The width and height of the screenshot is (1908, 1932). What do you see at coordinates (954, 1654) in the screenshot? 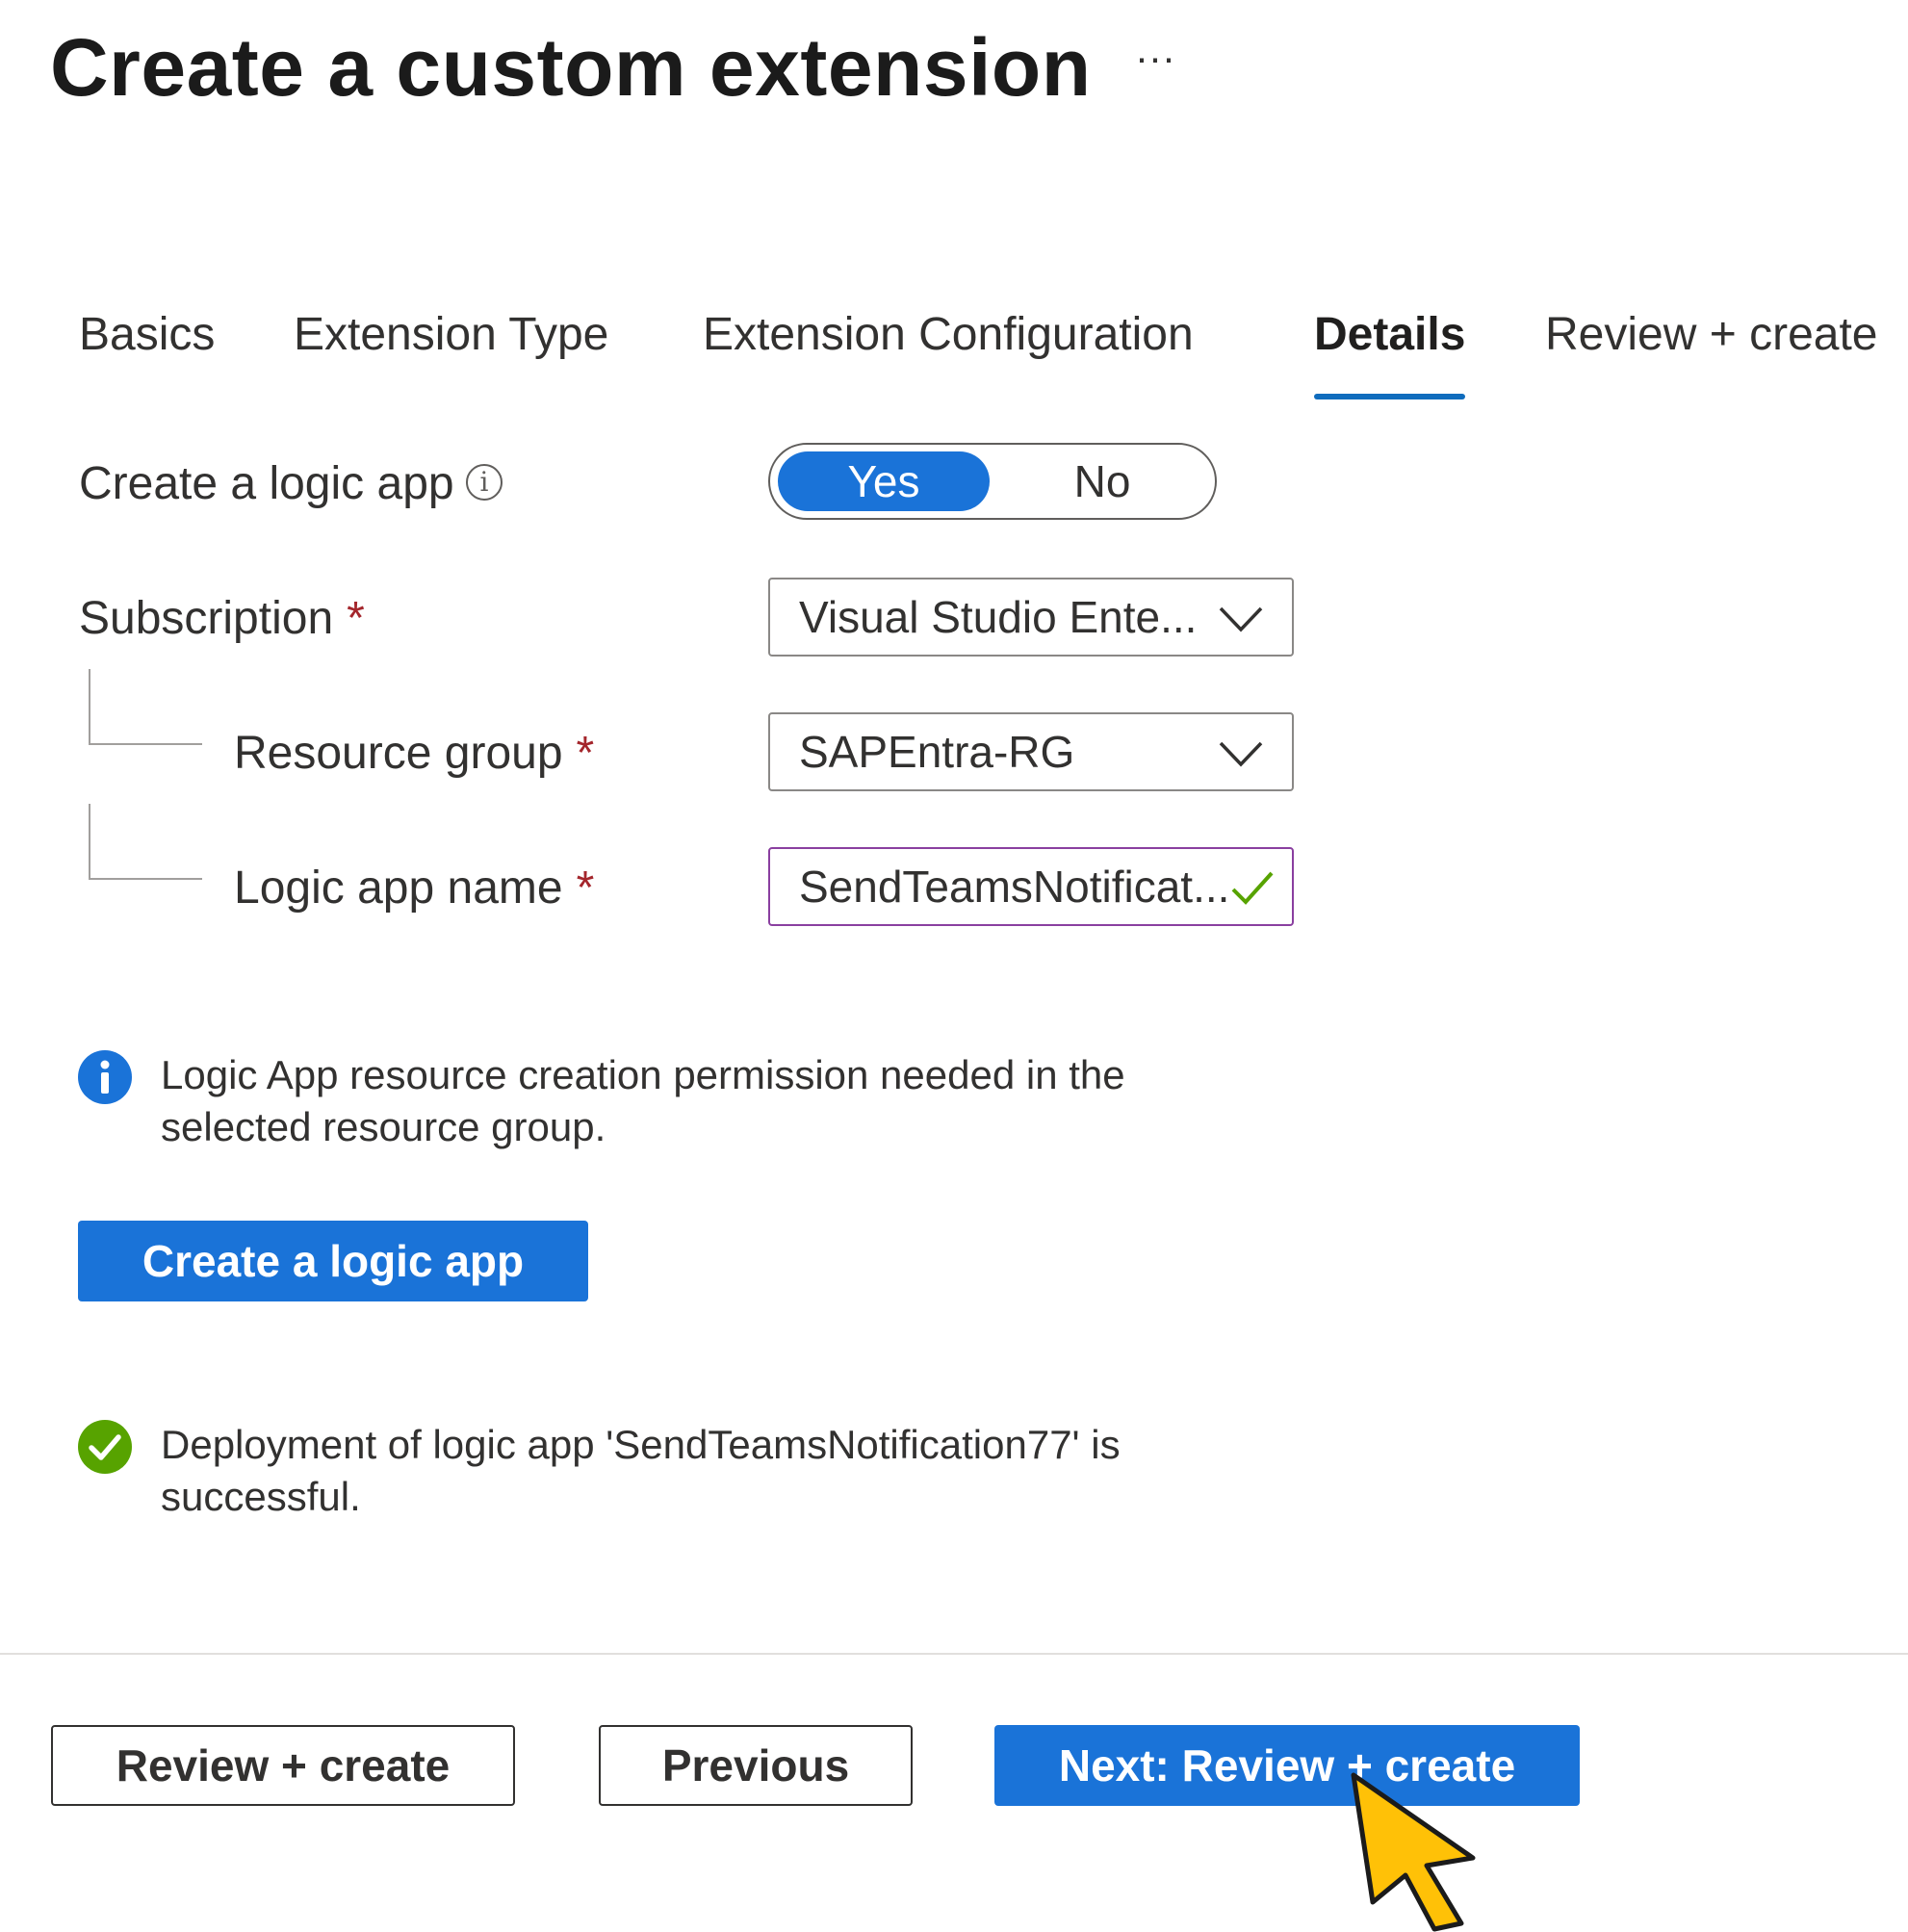
I see `footer-divider` at bounding box center [954, 1654].